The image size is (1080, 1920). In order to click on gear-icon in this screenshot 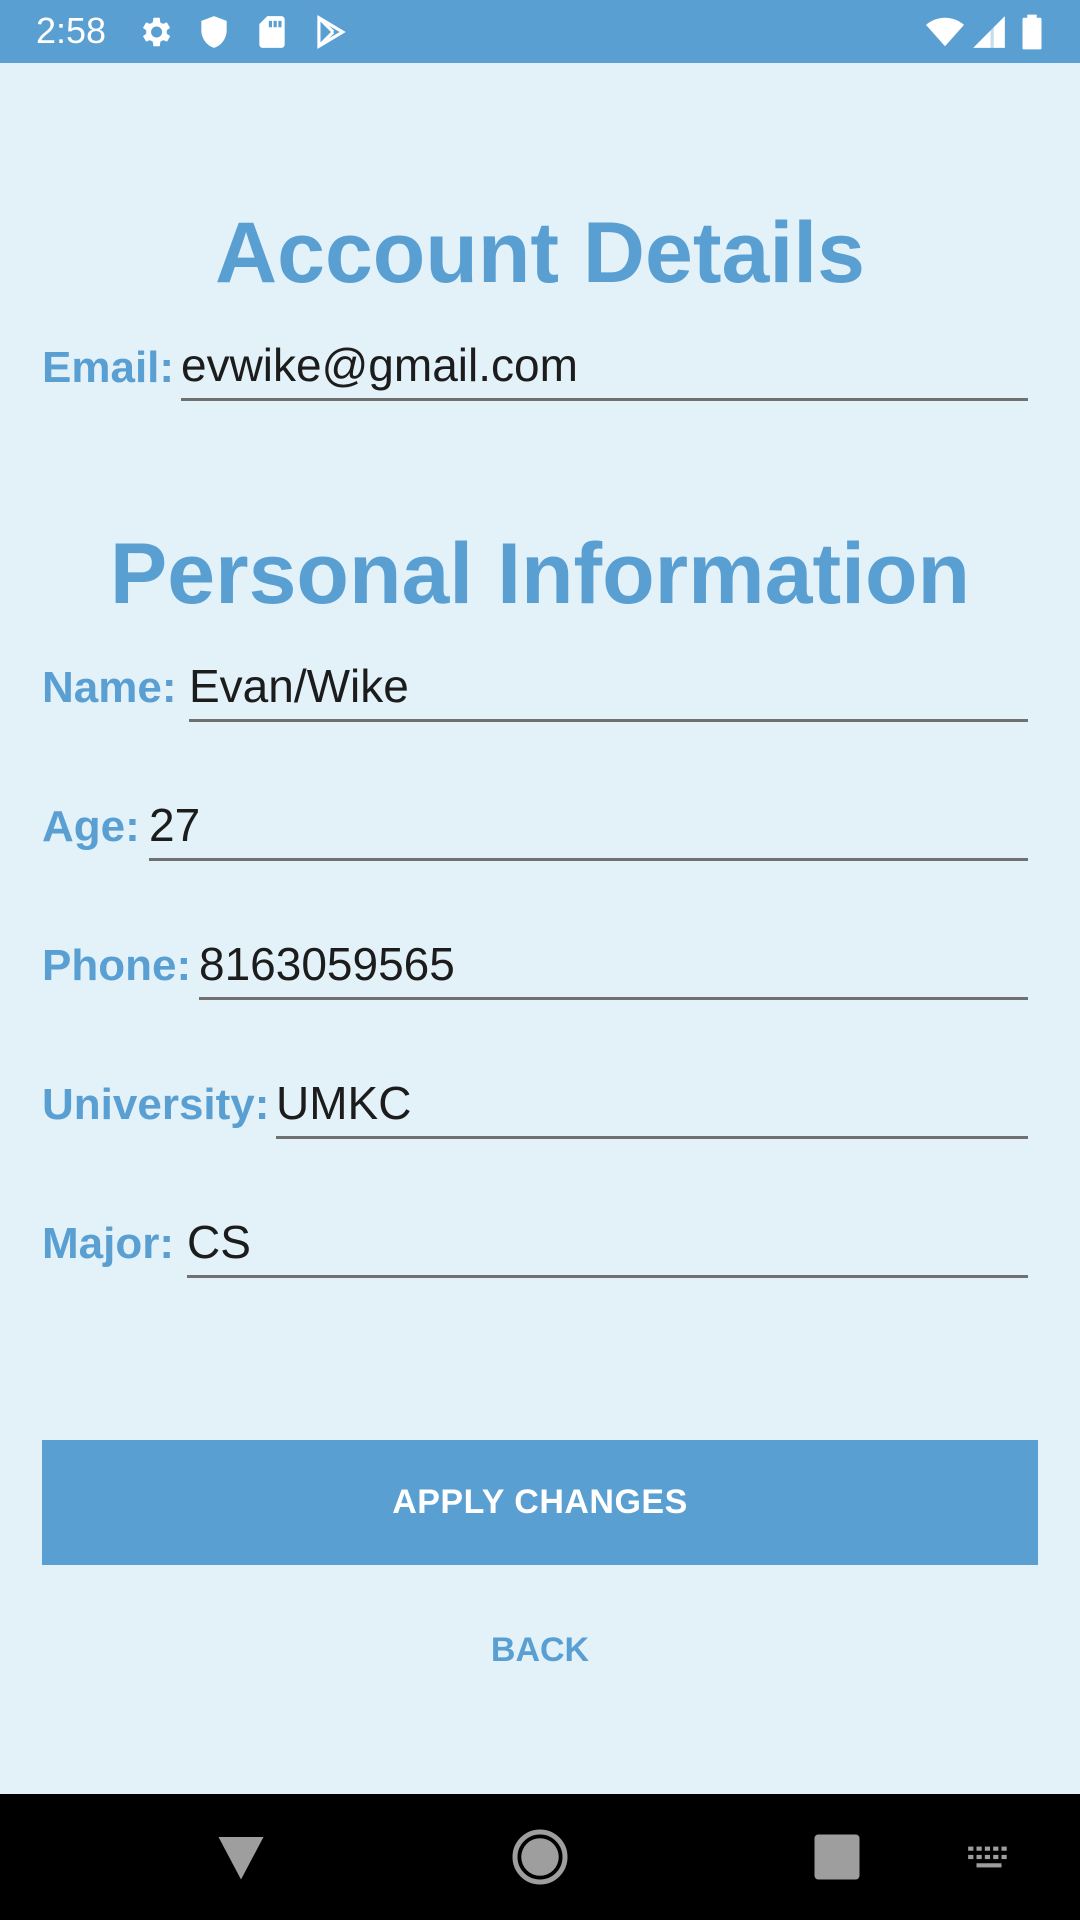, I will do `click(155, 32)`.